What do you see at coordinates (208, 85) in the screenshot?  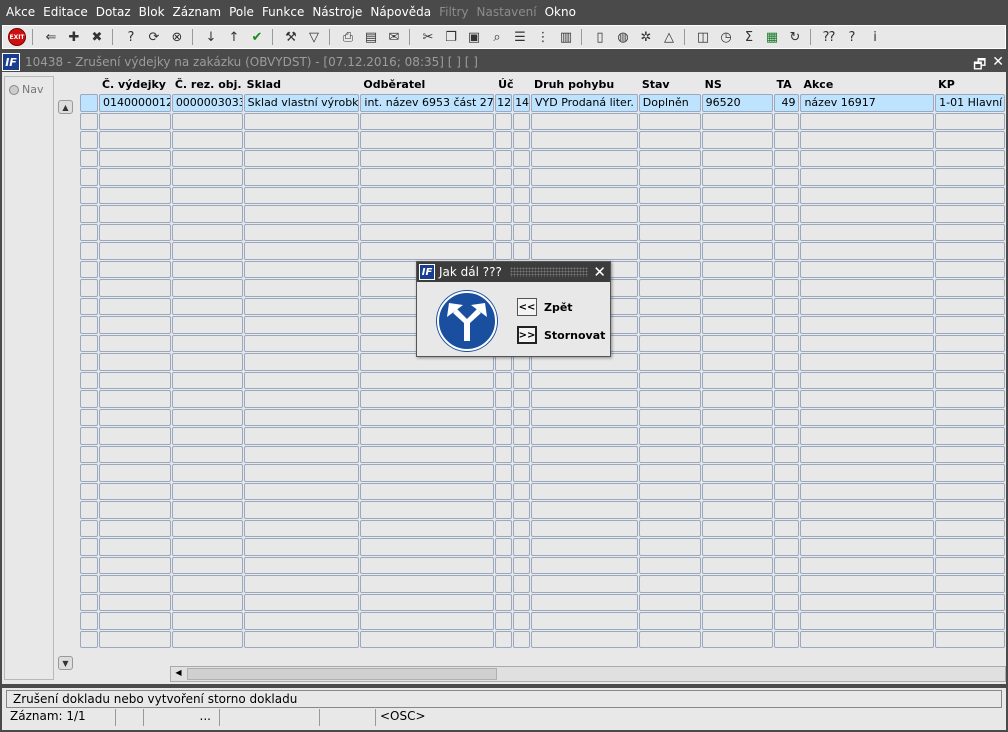 I see `column-header: Č. rez. obj.` at bounding box center [208, 85].